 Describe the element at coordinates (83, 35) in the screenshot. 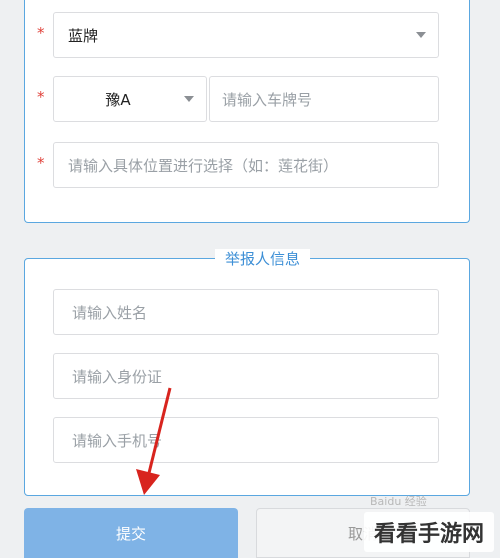

I see `plate-type-value: 蓝牌` at that location.